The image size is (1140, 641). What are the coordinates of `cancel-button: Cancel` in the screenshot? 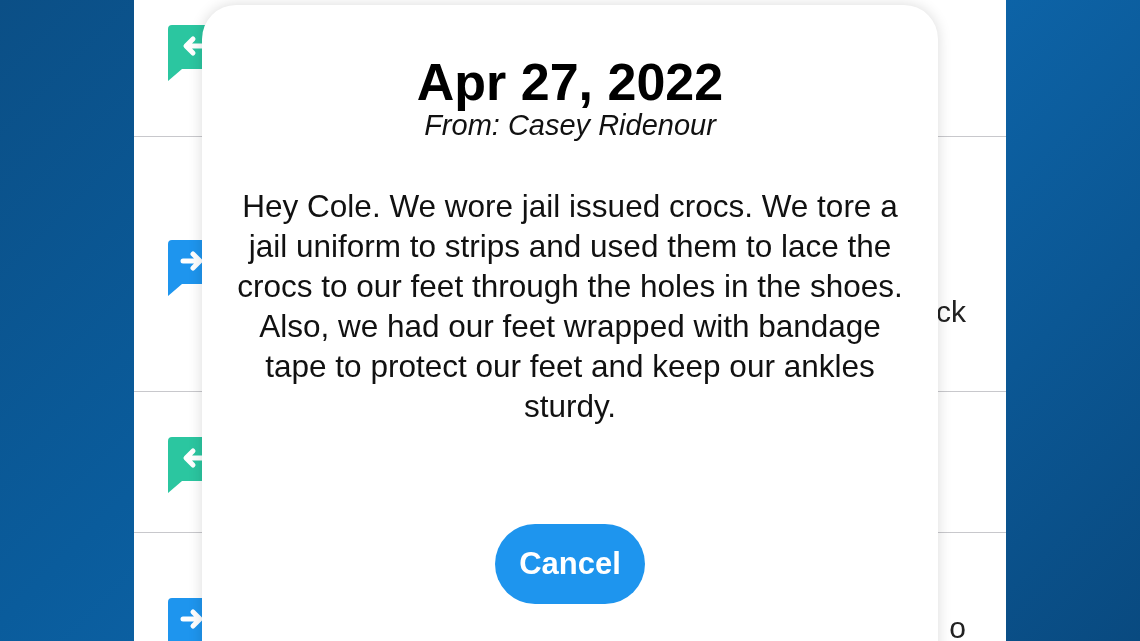 It's located at (570, 564).